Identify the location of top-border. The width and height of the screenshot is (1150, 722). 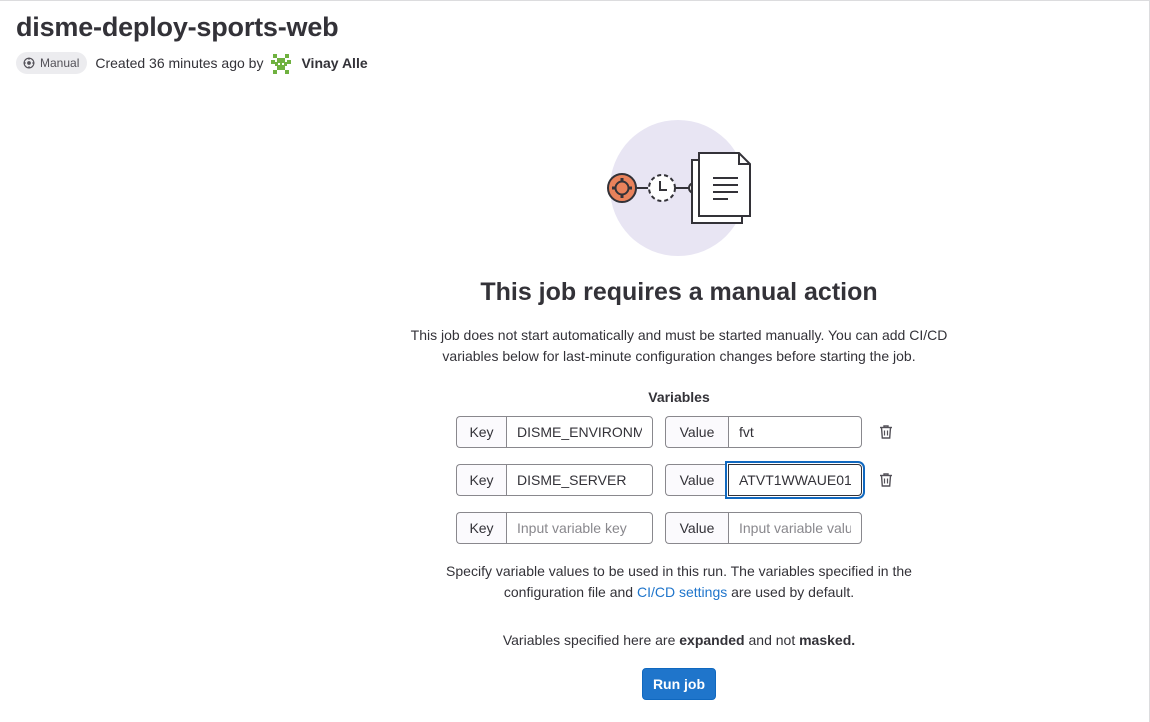
(575, 0).